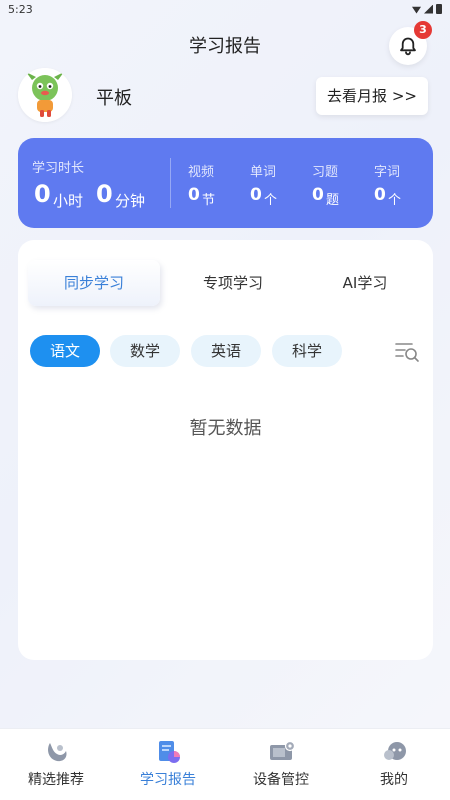  I want to click on battery-icon, so click(439, 9).